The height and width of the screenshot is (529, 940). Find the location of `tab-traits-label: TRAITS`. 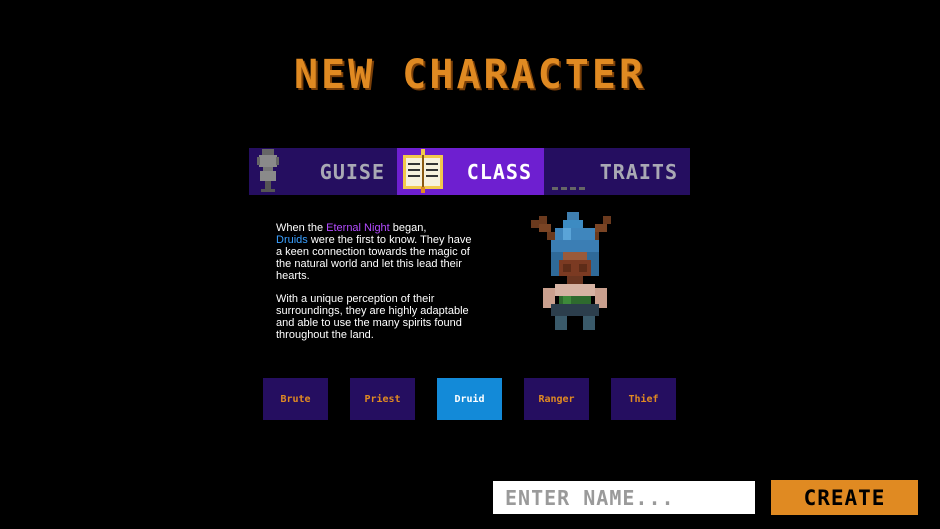

tab-traits-label: TRAITS is located at coordinates (638, 171).